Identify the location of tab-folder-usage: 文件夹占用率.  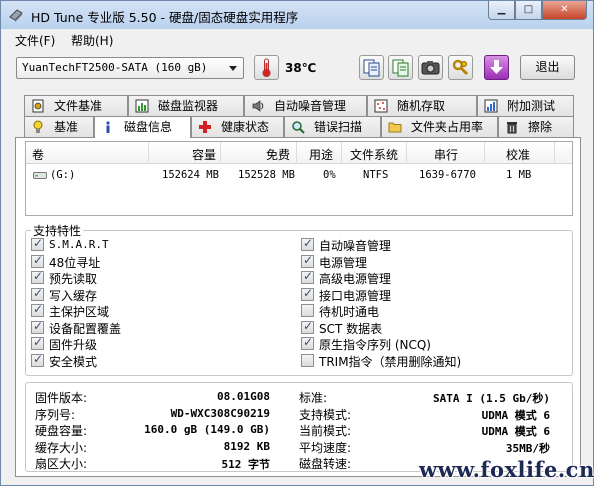
(439, 126).